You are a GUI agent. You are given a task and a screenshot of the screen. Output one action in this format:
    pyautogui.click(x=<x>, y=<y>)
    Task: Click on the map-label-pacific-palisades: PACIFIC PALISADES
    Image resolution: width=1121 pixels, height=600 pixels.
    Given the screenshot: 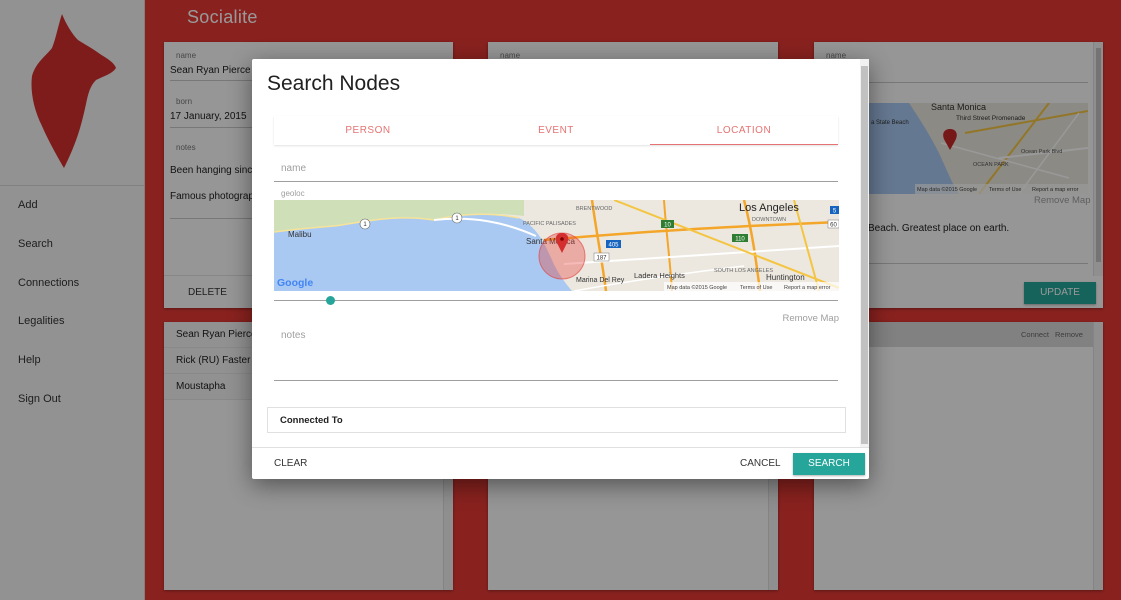 What is the action you would take?
    pyautogui.click(x=549, y=224)
    